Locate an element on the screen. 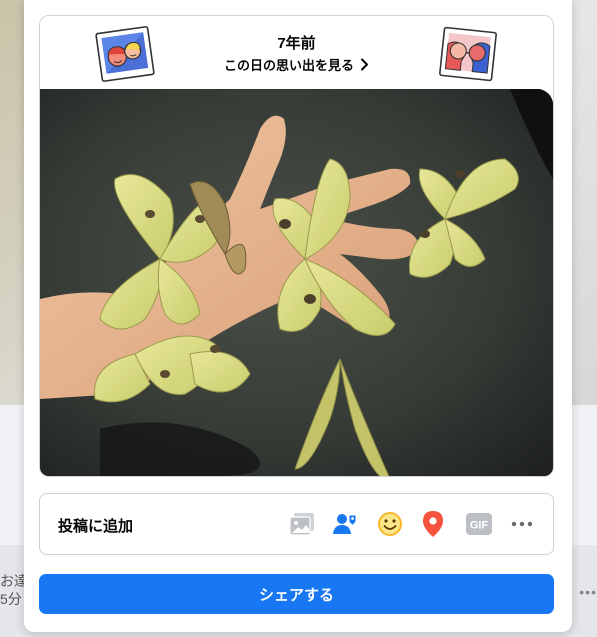 The image size is (597, 637). gif-icon: GIF is located at coordinates (479, 524).